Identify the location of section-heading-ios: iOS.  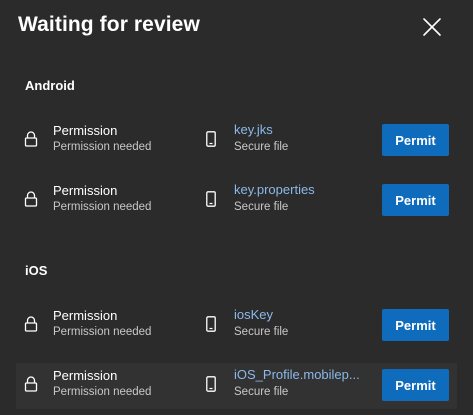
(36, 270).